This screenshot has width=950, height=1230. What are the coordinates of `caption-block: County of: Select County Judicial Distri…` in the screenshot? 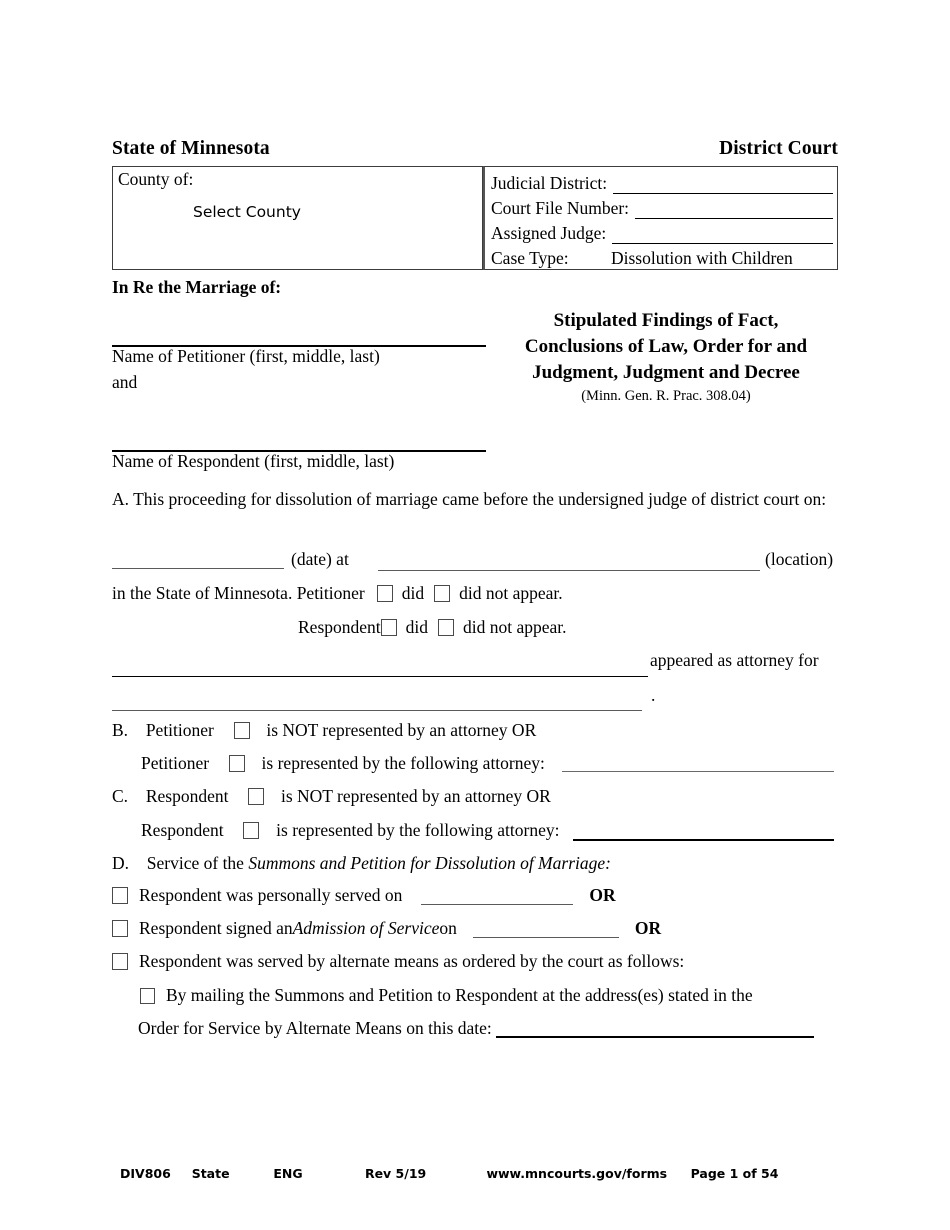 It's located at (475, 218).